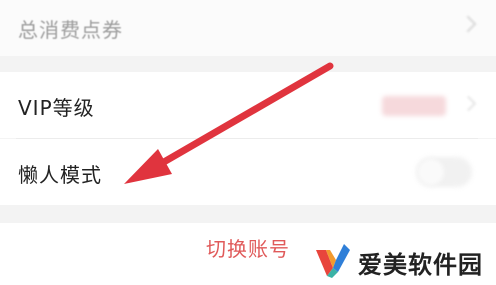  I want to click on watermark-text: 爱美软件园, so click(420, 265).